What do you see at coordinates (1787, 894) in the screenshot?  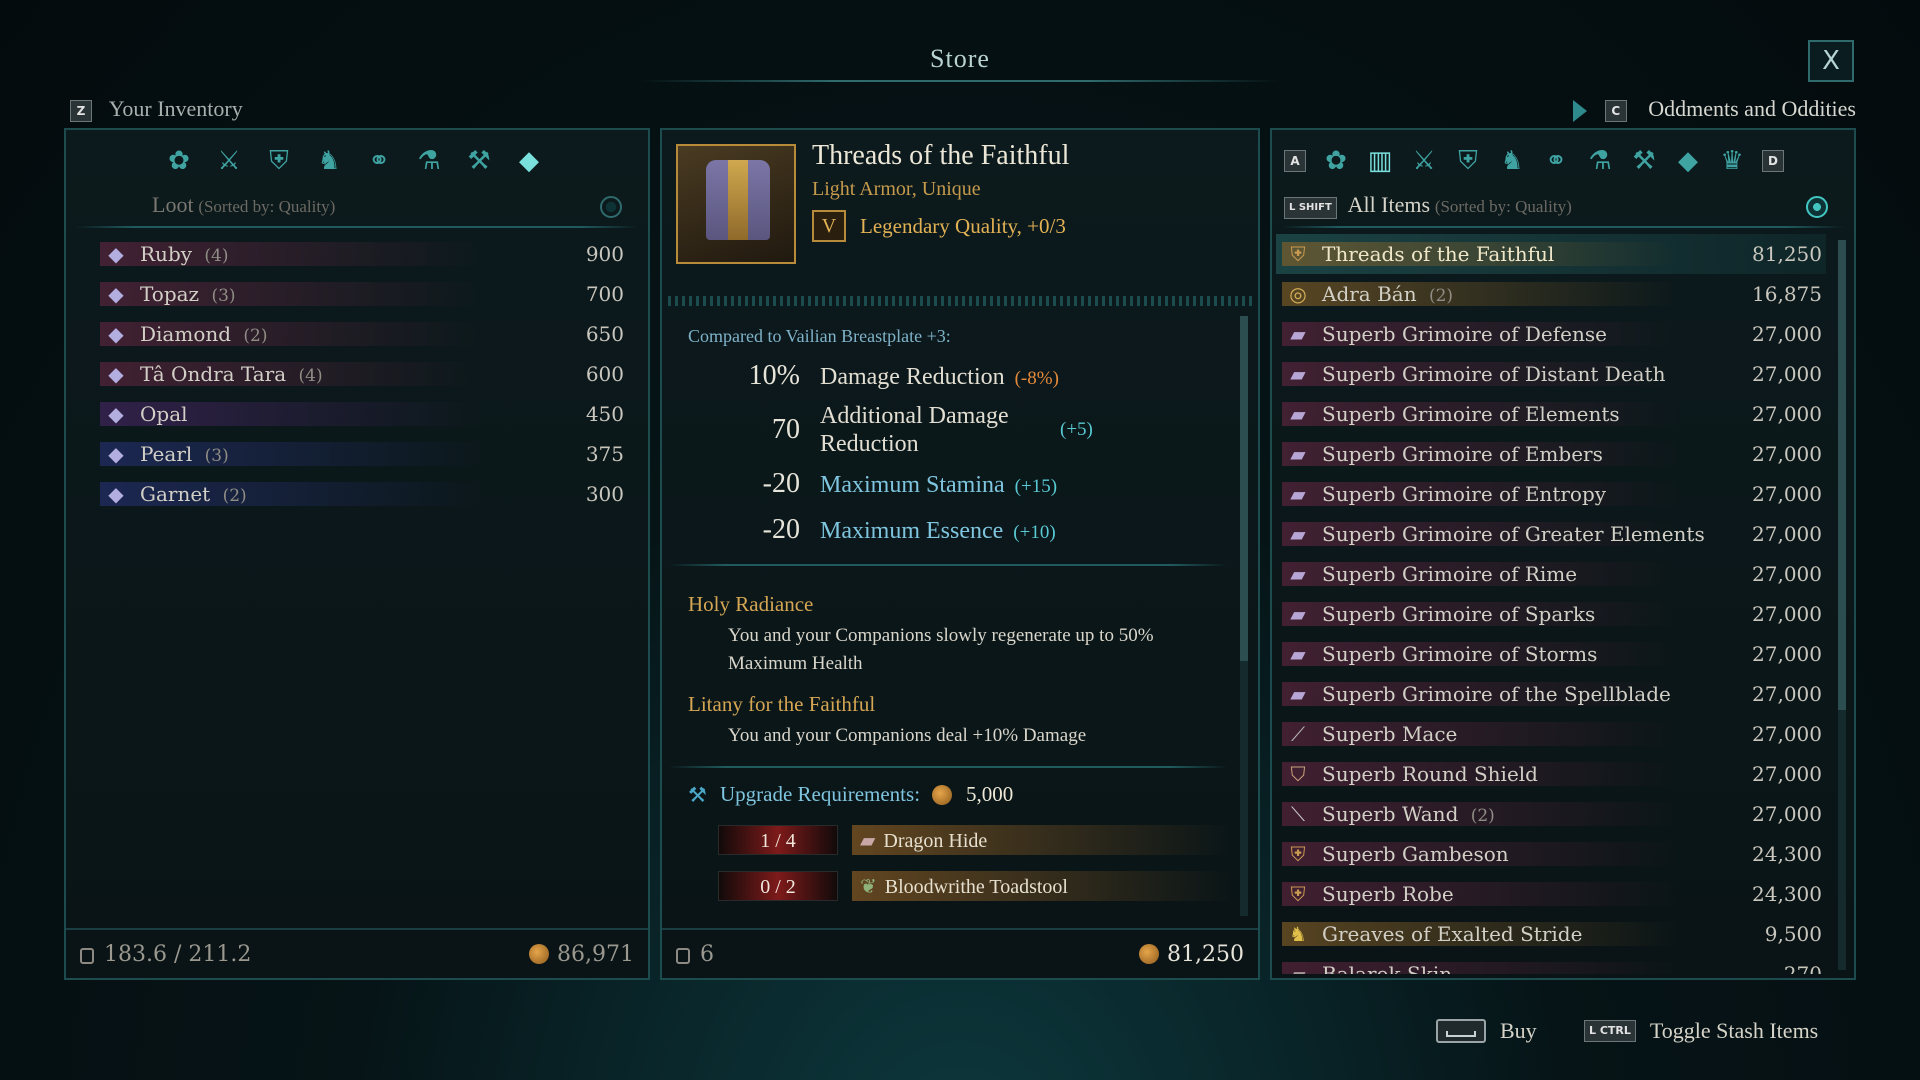 I see `item-price: 24,300` at bounding box center [1787, 894].